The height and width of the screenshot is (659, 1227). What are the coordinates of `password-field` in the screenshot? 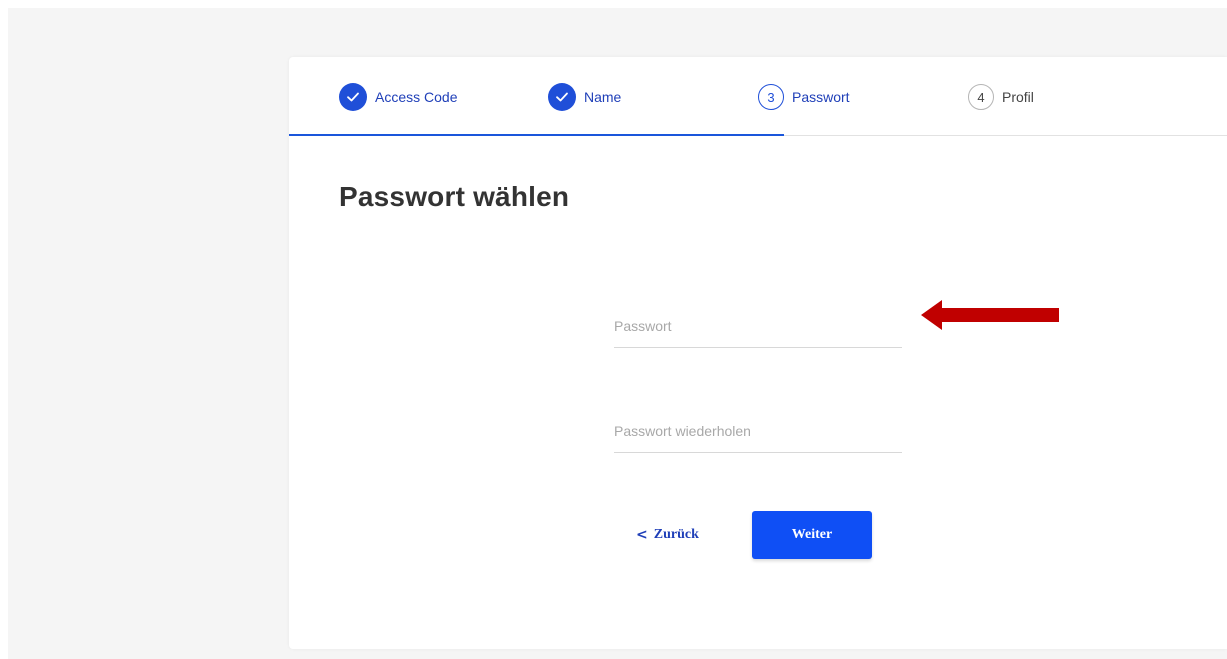 It's located at (758, 327).